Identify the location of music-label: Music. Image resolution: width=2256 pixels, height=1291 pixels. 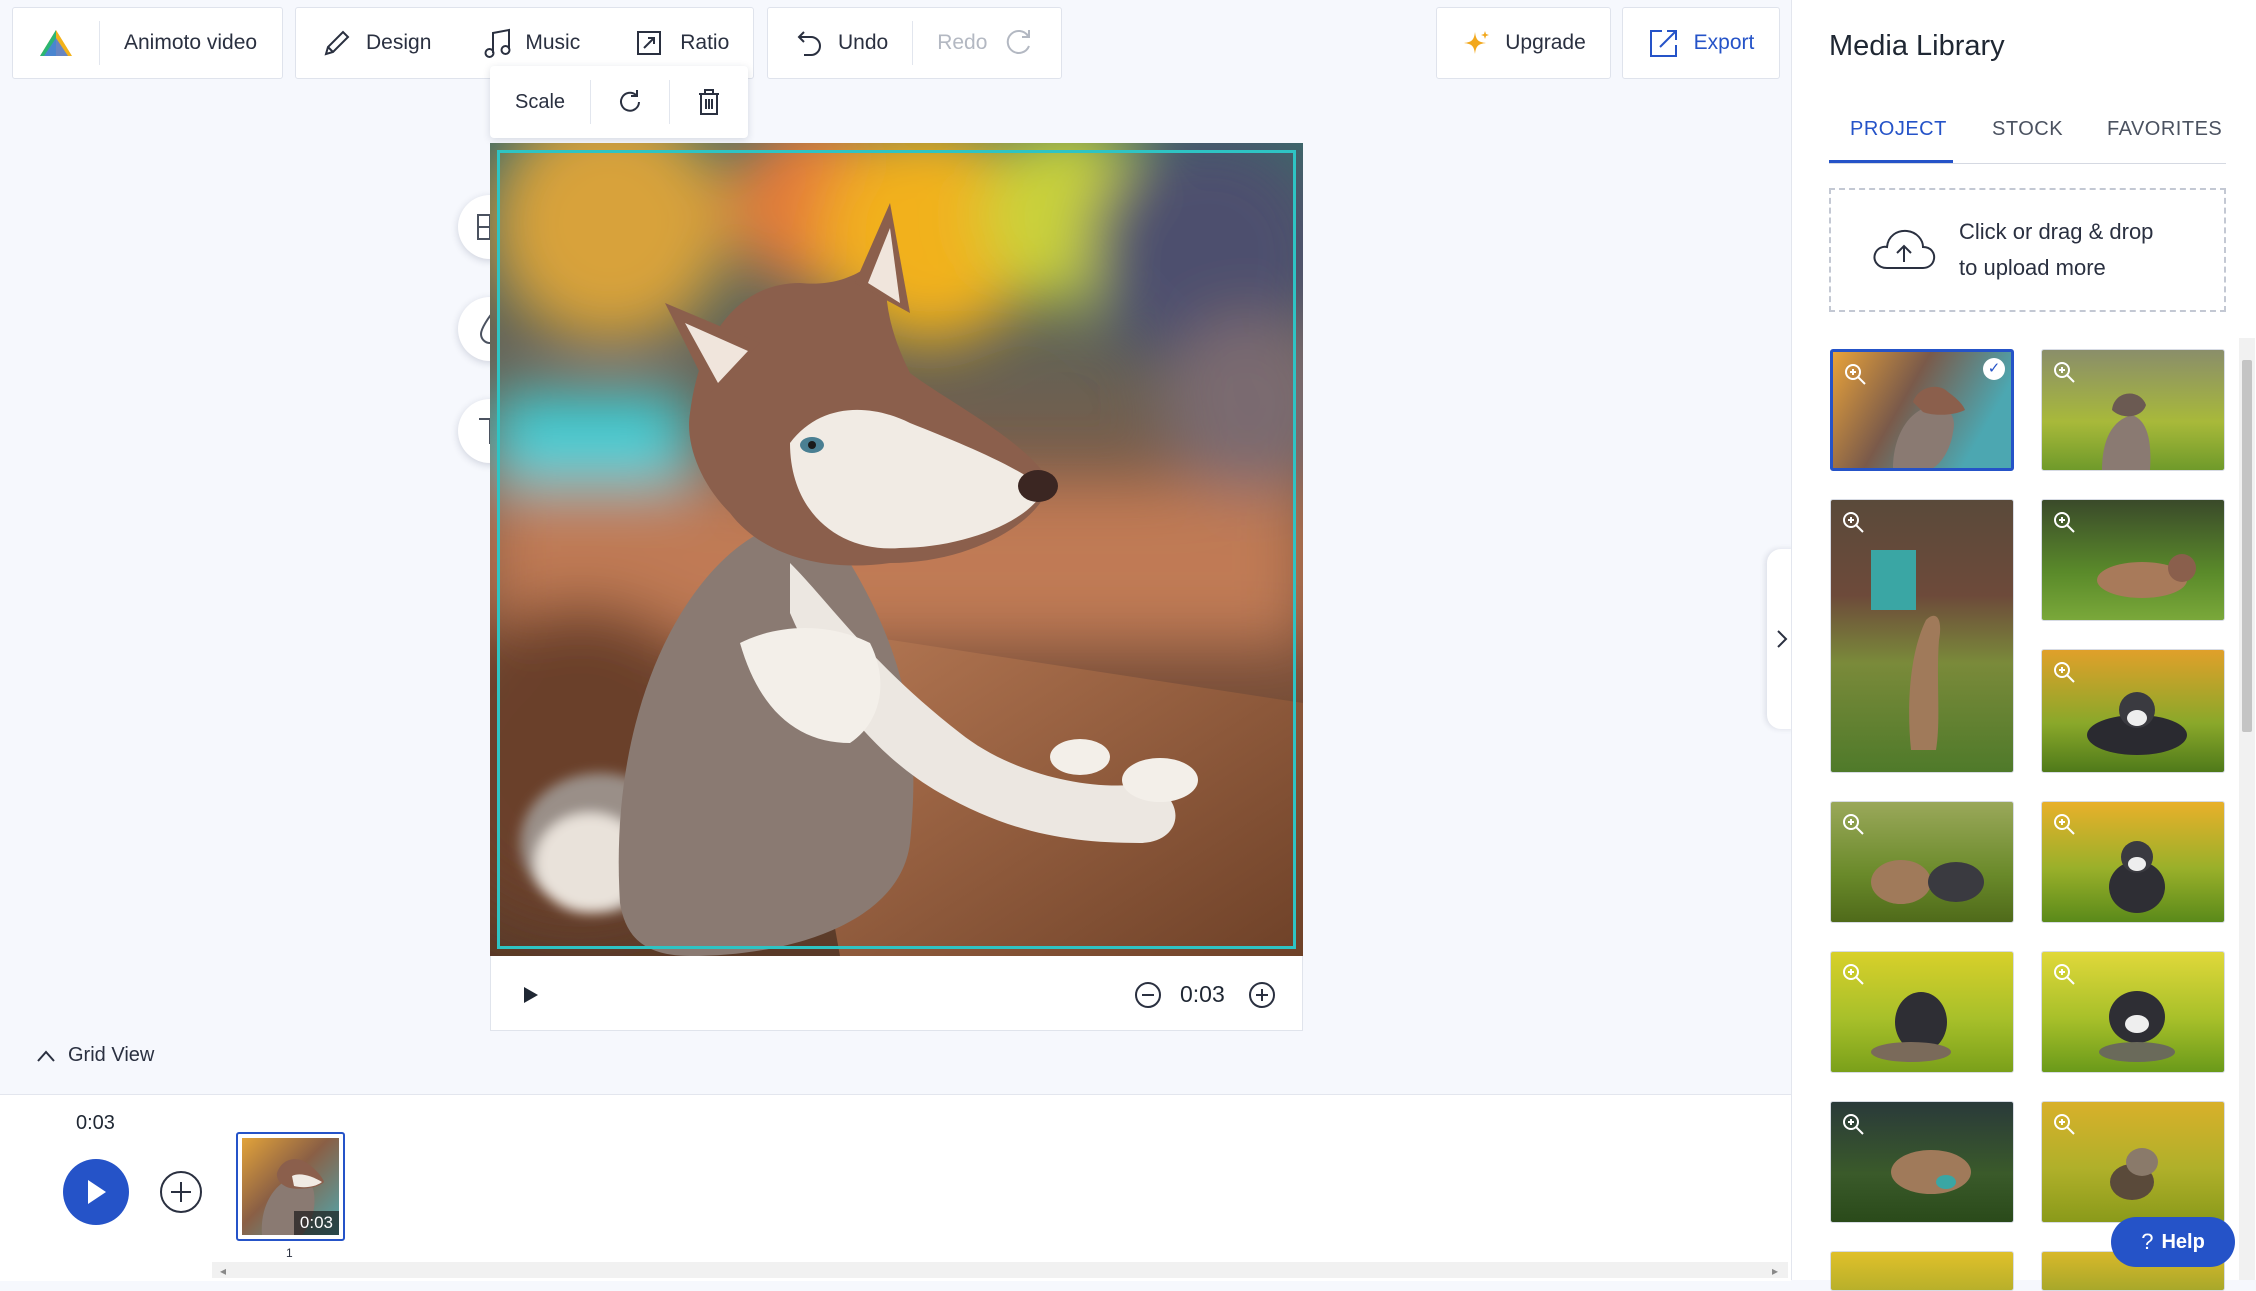
(553, 42).